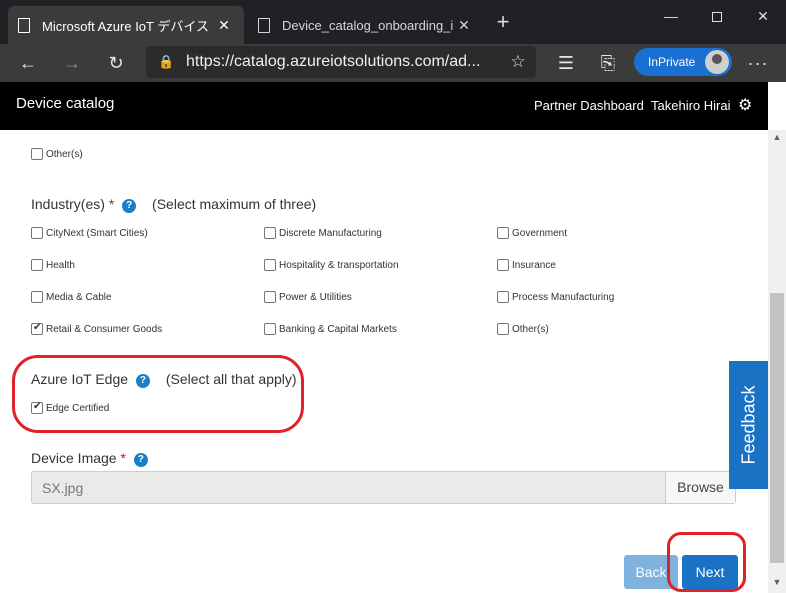 The height and width of the screenshot is (593, 786). I want to click on checkbox-label: Health, so click(60, 265).